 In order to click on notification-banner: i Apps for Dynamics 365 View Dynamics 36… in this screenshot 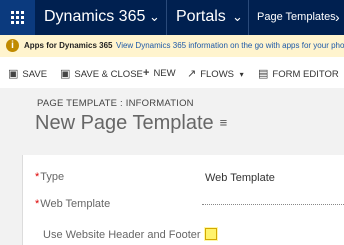, I will do `click(172, 46)`.